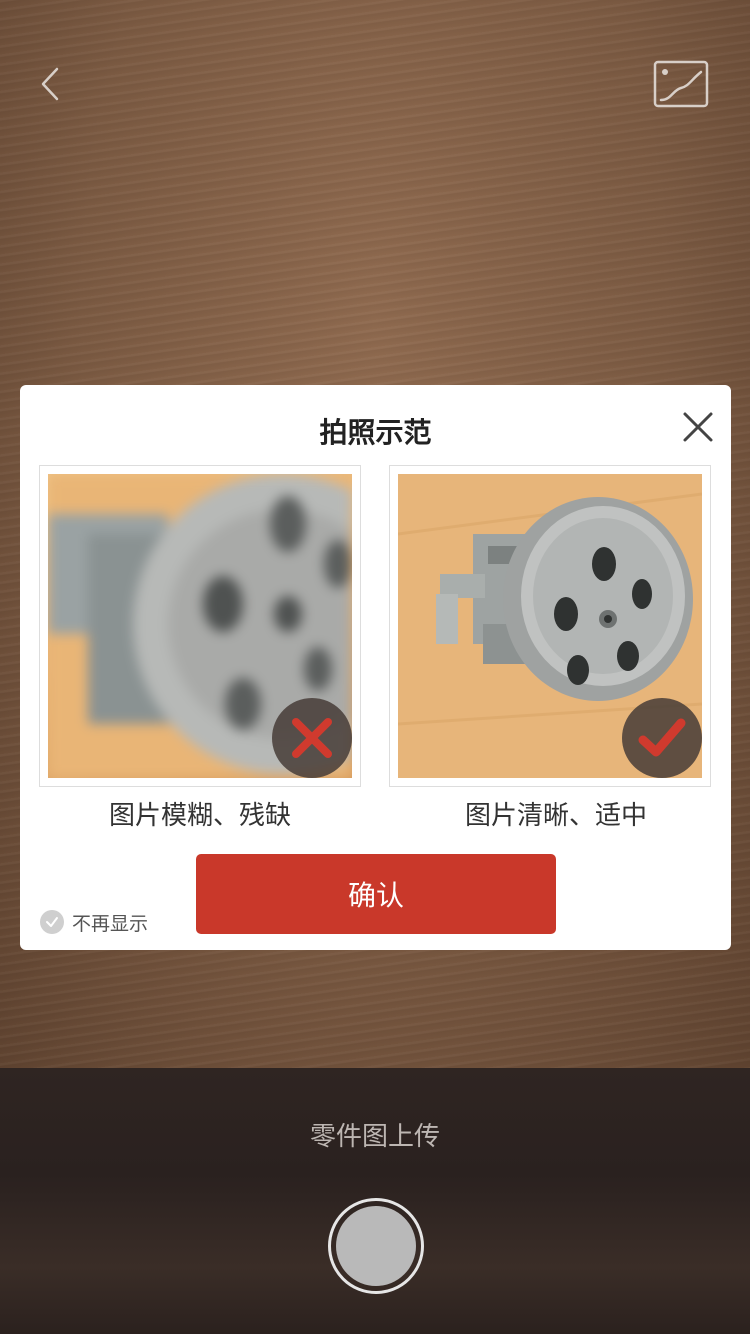  I want to click on gallery-icon, so click(681, 84).